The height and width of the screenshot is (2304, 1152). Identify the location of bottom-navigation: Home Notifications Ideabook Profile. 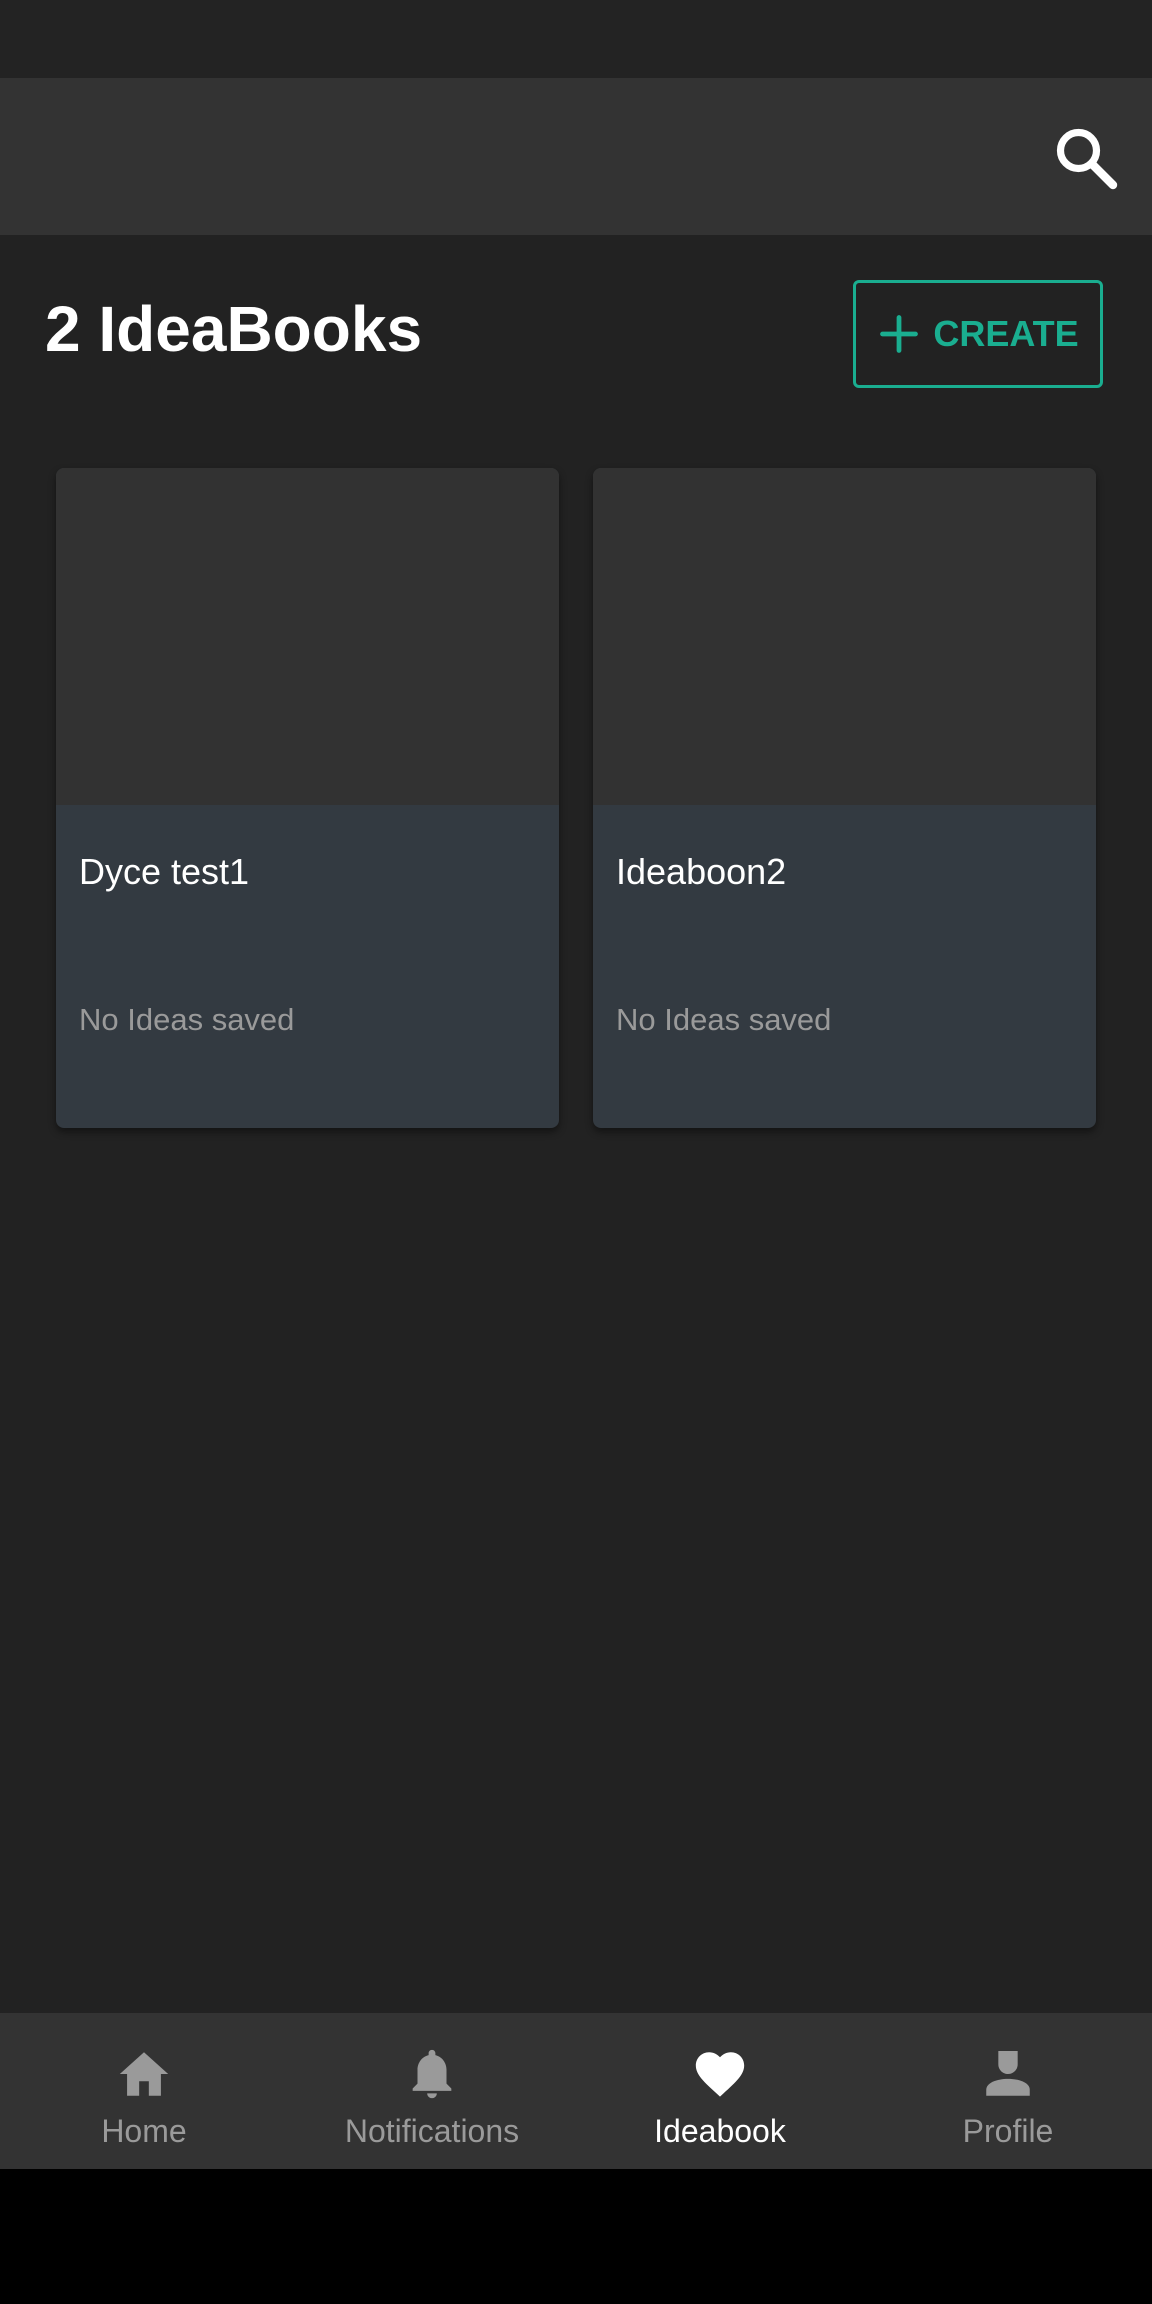
(576, 2091).